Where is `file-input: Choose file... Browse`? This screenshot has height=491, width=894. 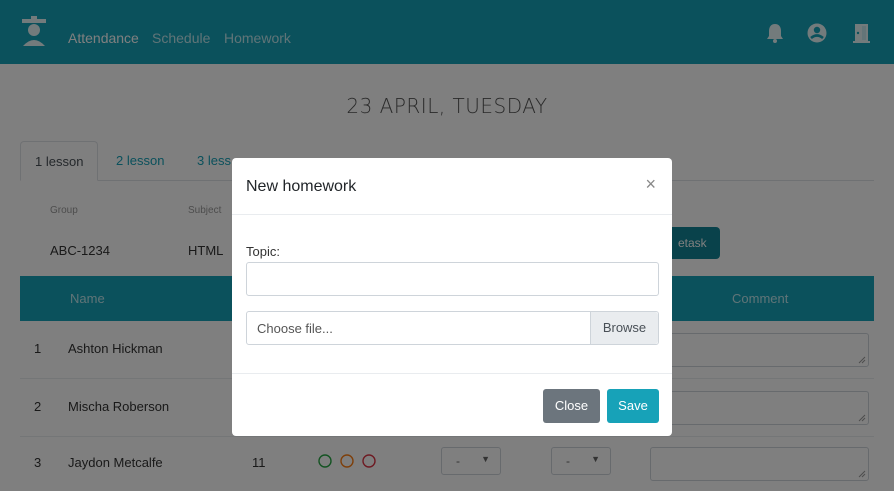
file-input: Choose file... Browse is located at coordinates (452, 328).